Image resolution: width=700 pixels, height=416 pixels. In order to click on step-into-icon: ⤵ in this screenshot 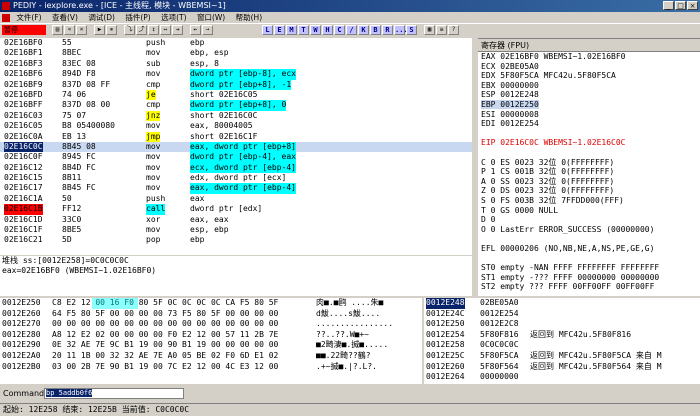, I will do `click(129, 30)`.